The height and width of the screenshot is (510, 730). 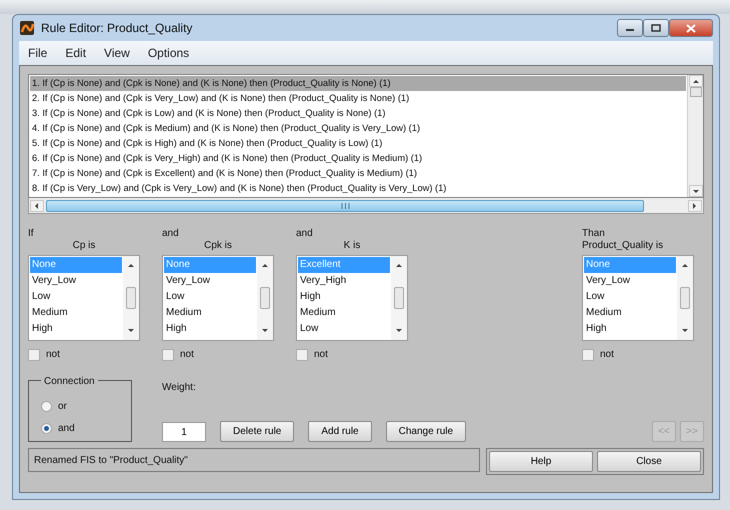 What do you see at coordinates (37, 53) in the screenshot?
I see `menu-item: File` at bounding box center [37, 53].